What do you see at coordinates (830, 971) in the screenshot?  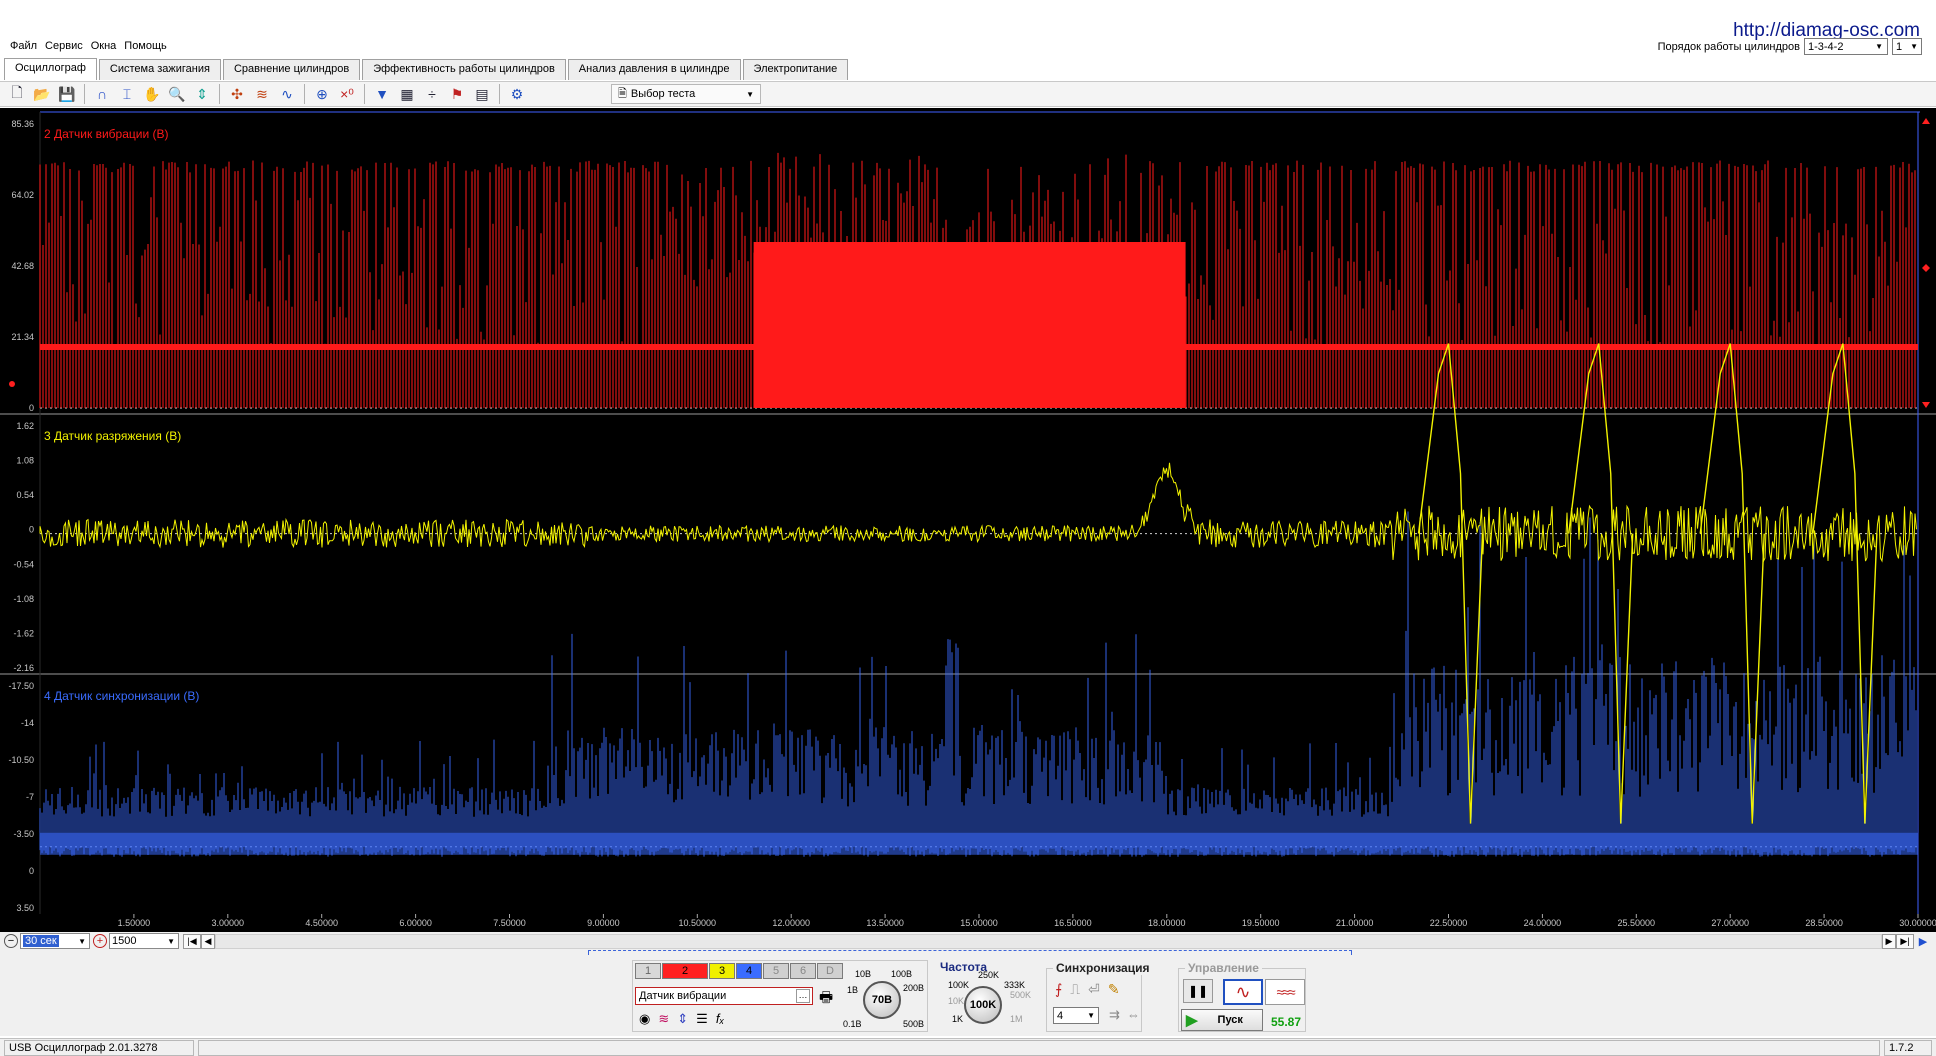 I see `channel-d-button: D` at bounding box center [830, 971].